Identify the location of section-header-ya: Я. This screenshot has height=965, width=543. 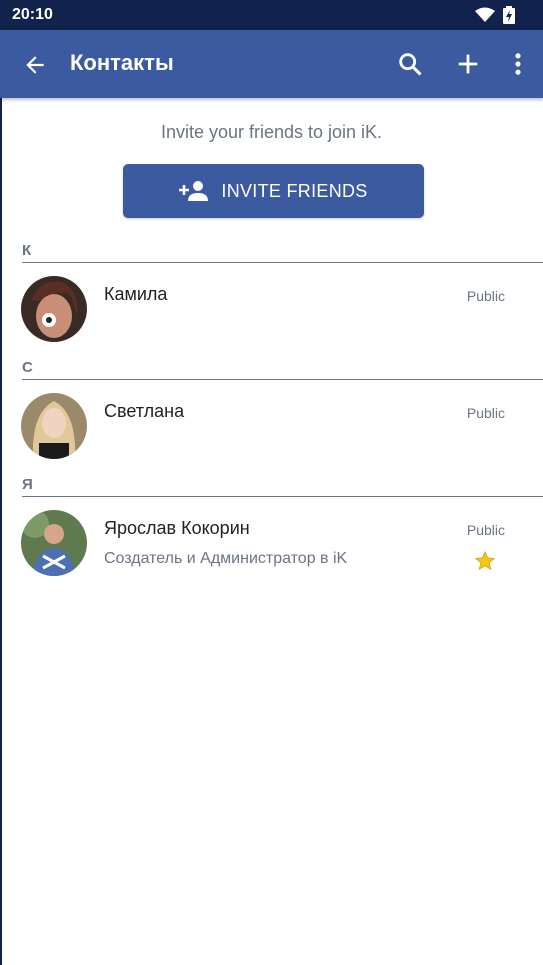
(27, 484).